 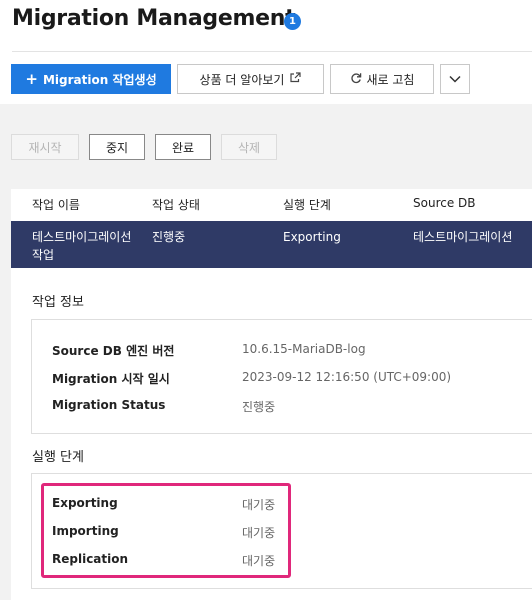 I want to click on migration-start-label: Migration 시작 일시, so click(x=111, y=379).